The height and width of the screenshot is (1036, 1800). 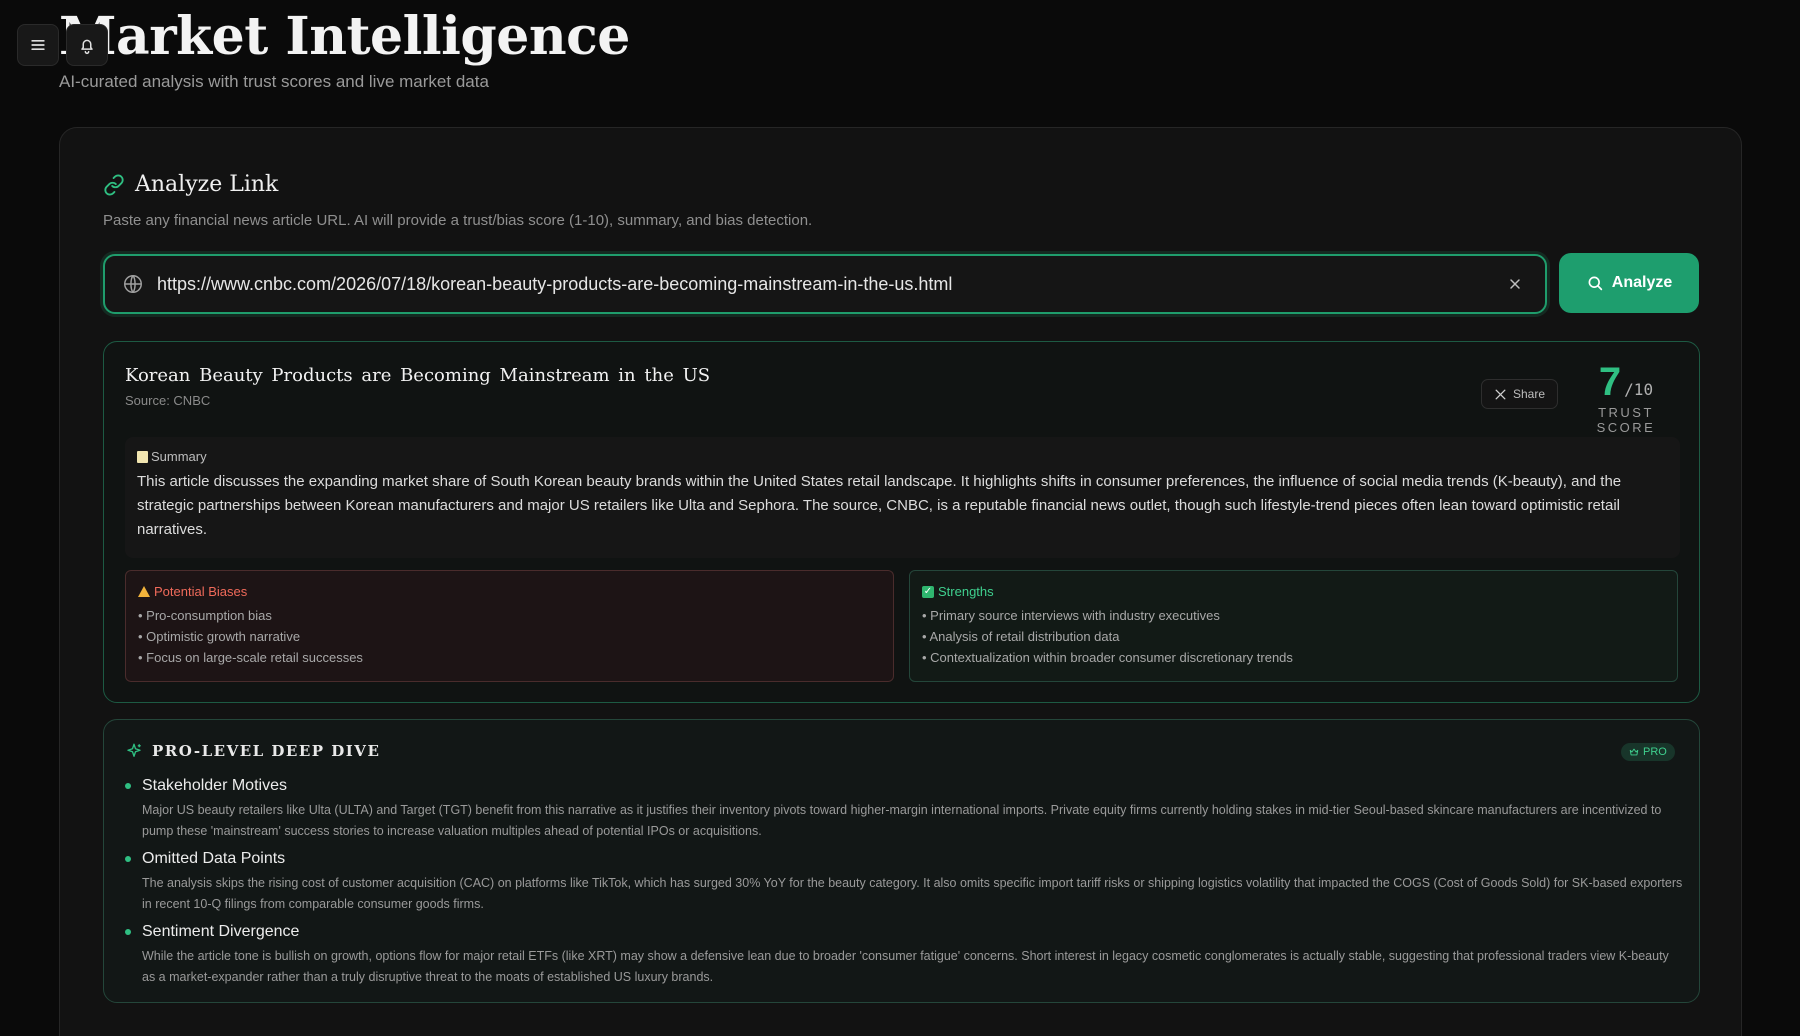 I want to click on summary-label: Summary, so click(x=179, y=456).